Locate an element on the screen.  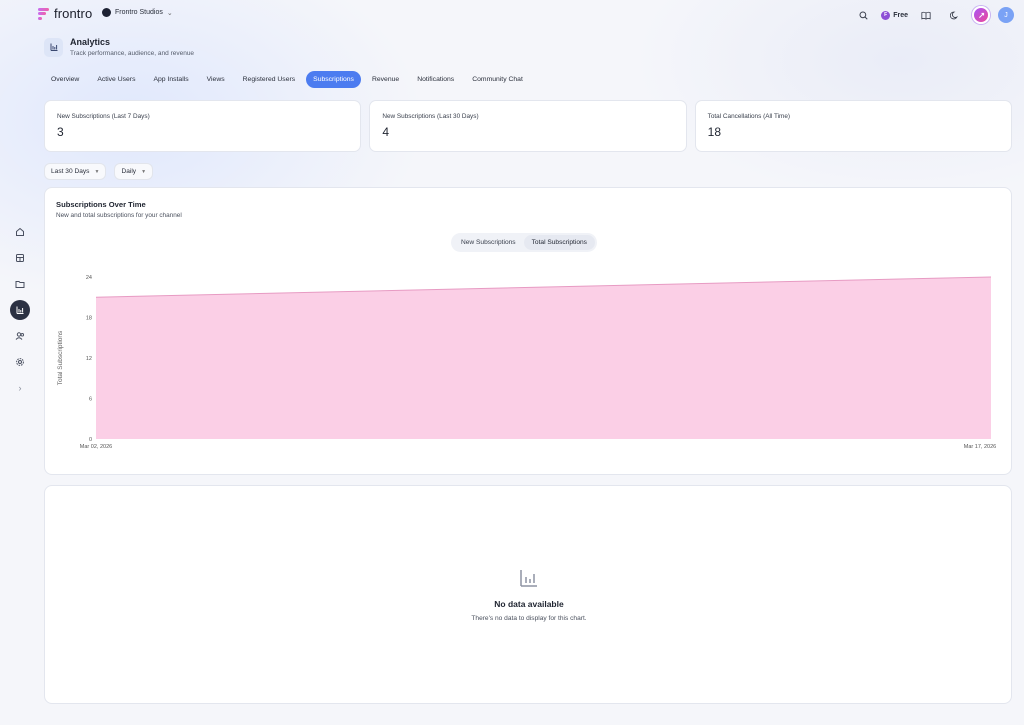
date-range-select: Last 30 Days ▼ is located at coordinates (75, 171).